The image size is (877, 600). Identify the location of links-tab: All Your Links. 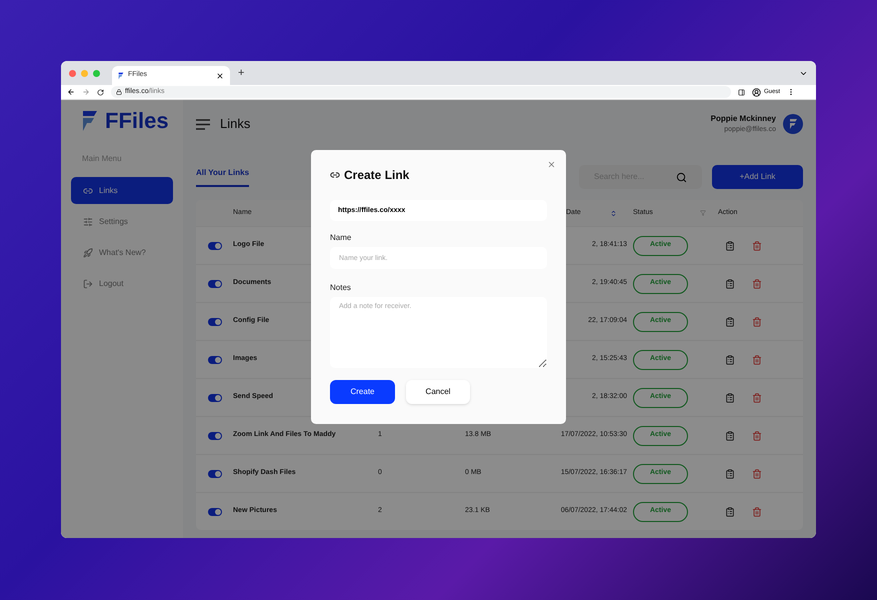
(223, 177).